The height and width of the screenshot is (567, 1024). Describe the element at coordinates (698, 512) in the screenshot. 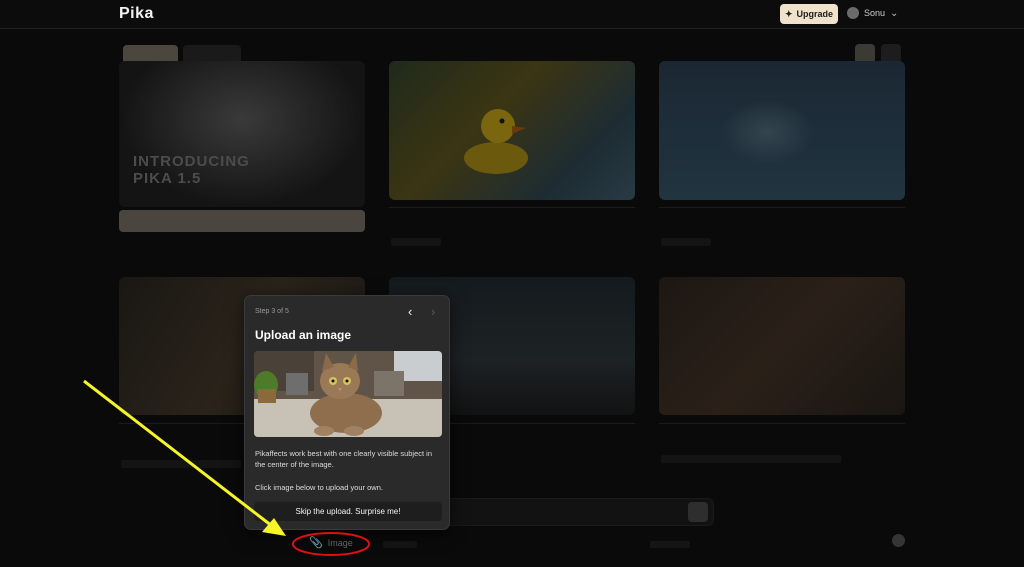

I see `send-button` at that location.